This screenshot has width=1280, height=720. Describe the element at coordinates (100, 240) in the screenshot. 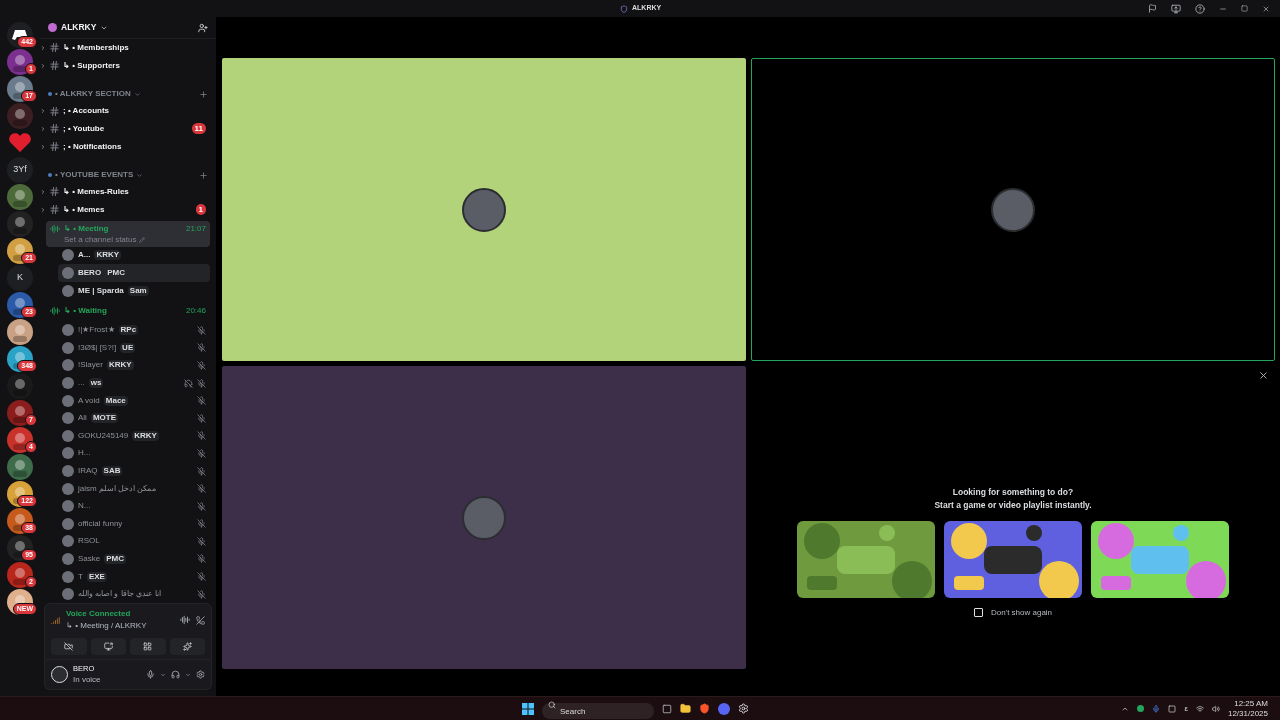

I see `channel-status: Set a channel status` at that location.